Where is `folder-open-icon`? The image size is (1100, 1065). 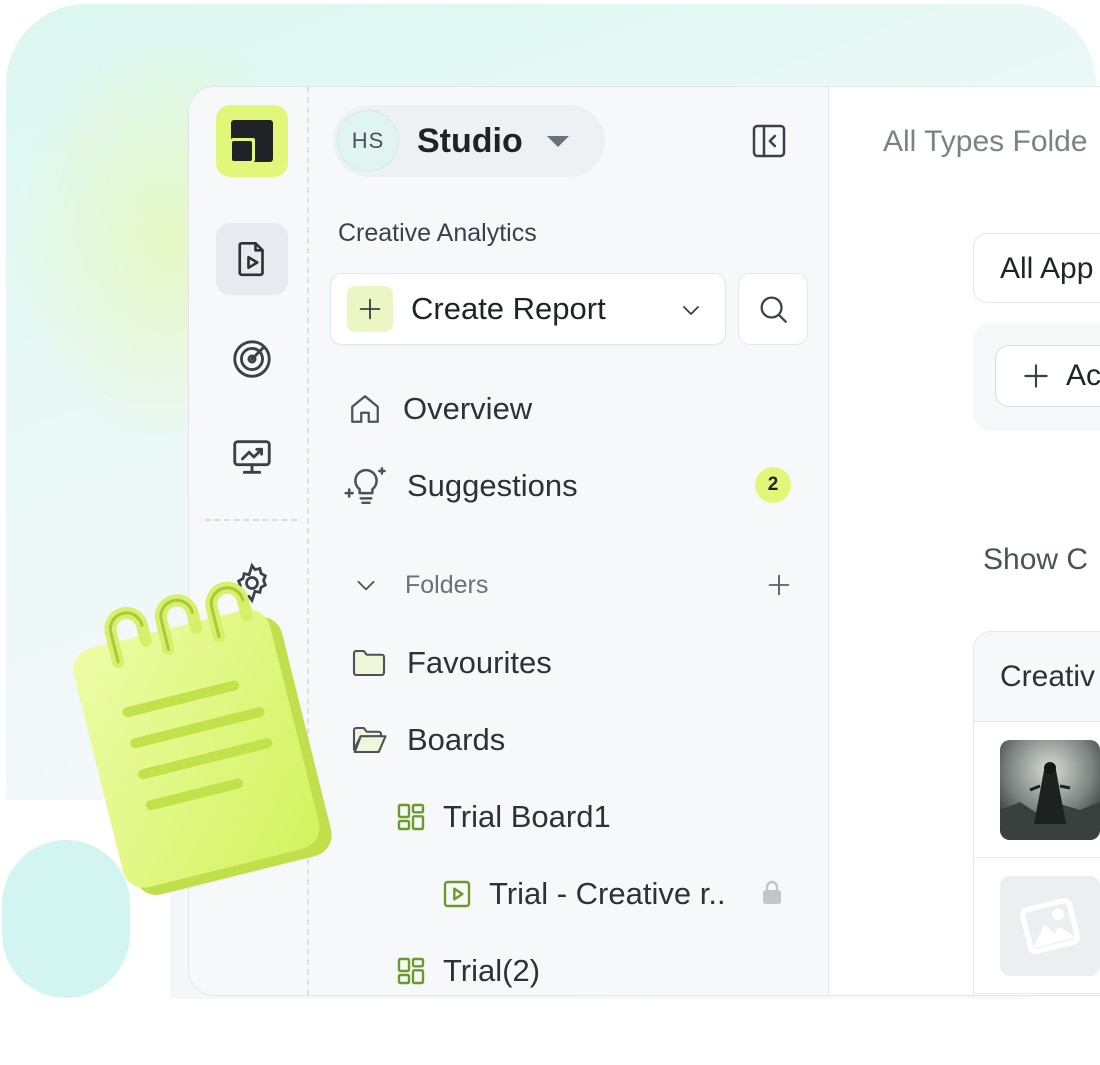 folder-open-icon is located at coordinates (369, 740).